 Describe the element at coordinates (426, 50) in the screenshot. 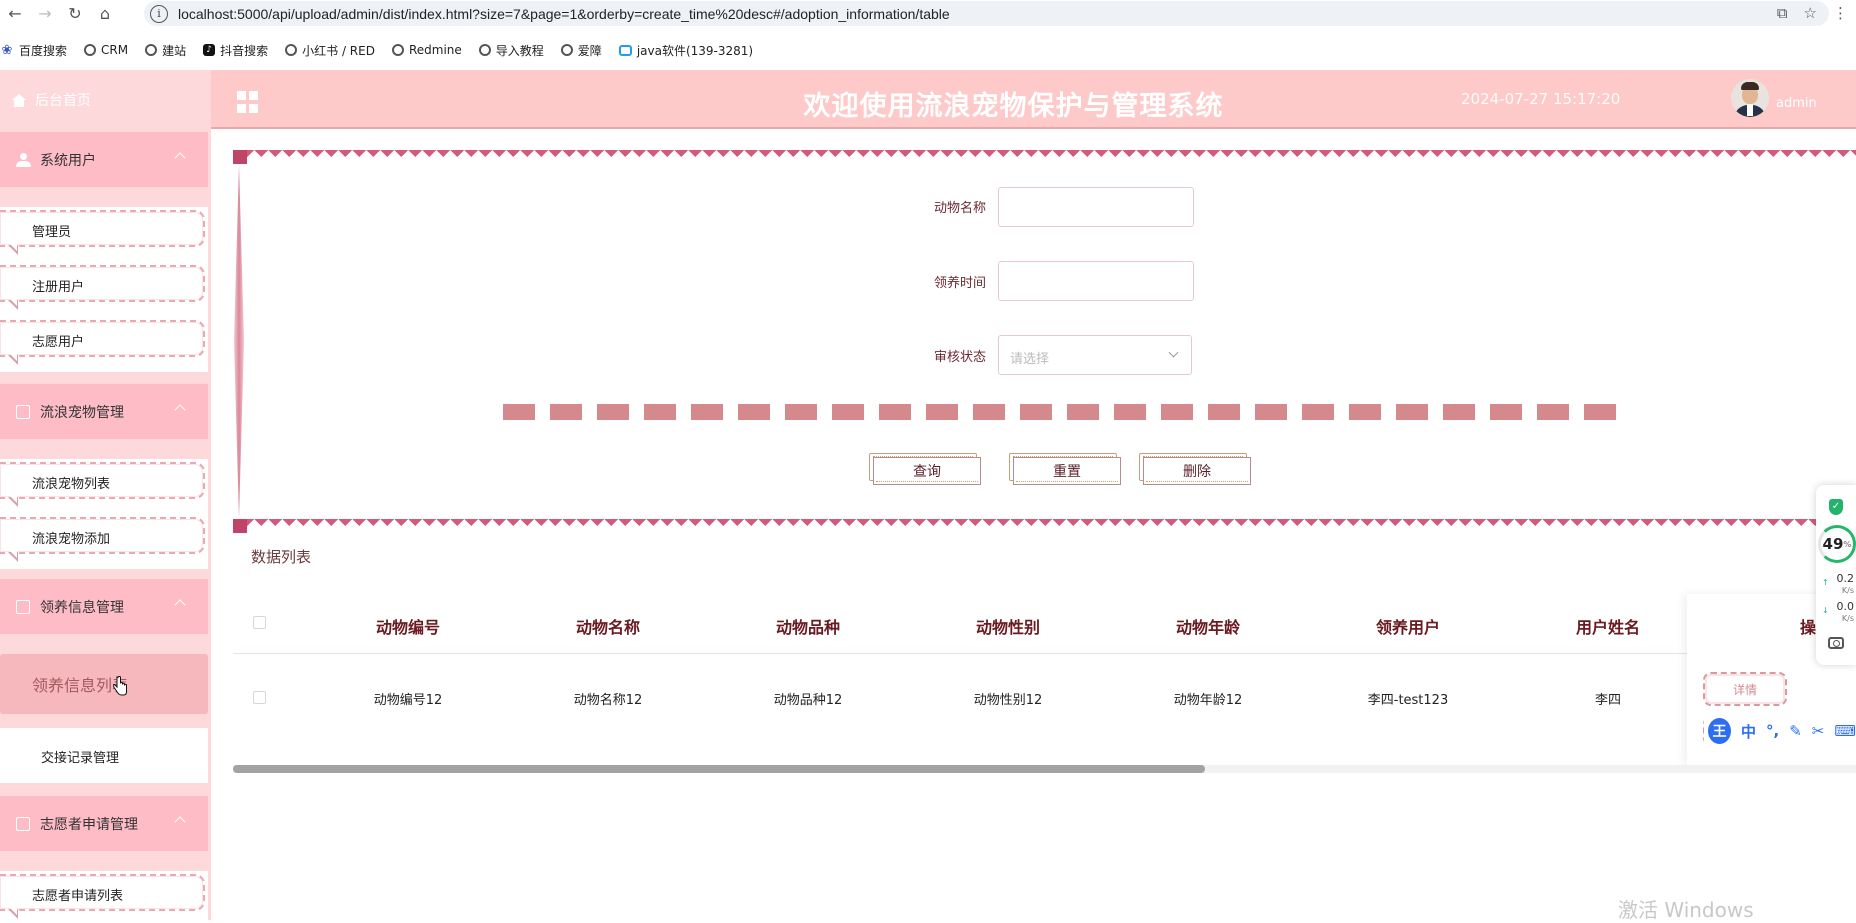

I see `bookmark-redmine: Redmine` at that location.